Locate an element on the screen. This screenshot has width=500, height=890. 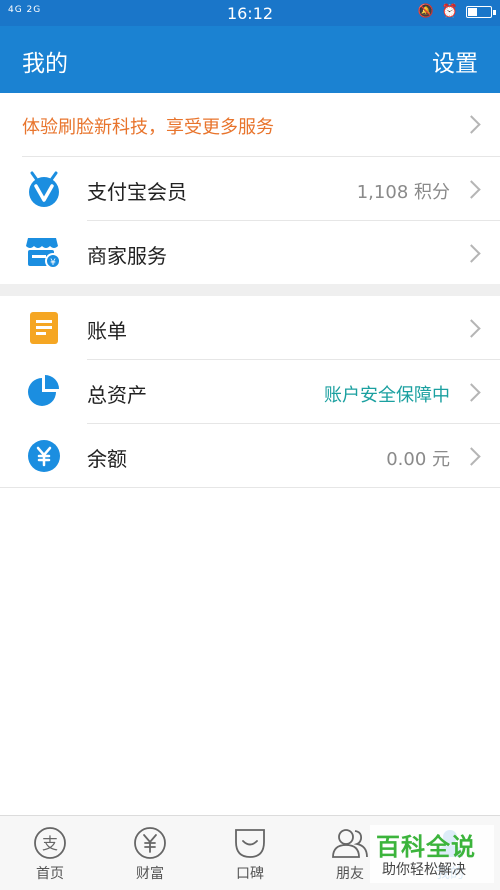
bill-document-icon is located at coordinates (44, 328).